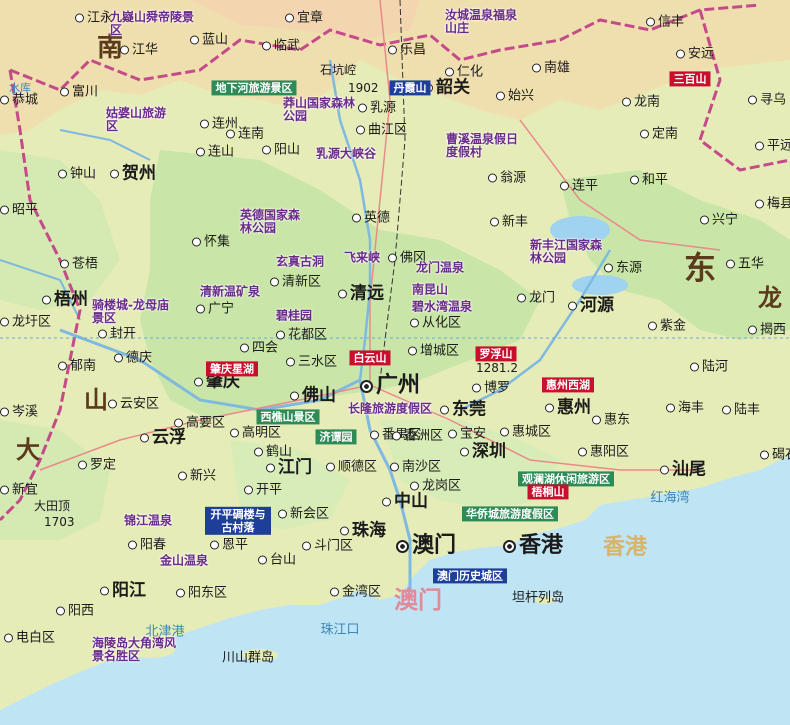 The width and height of the screenshot is (790, 725). What do you see at coordinates (463, 410) in the screenshot?
I see `city-dongguan: 东莞` at bounding box center [463, 410].